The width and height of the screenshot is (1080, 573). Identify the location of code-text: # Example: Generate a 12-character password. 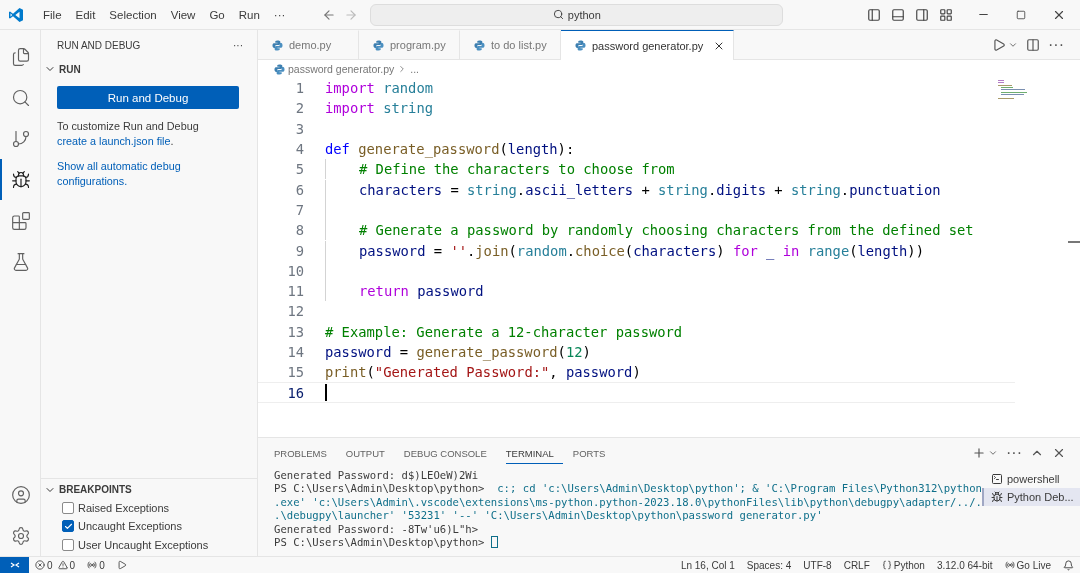
(504, 331).